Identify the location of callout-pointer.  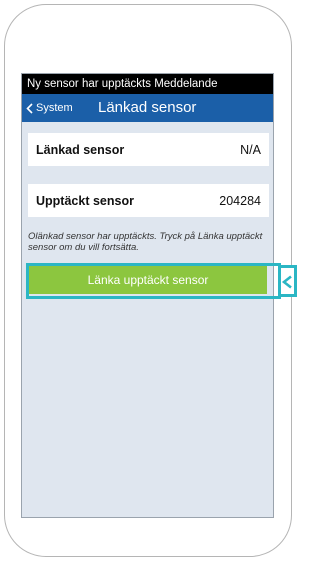
(289, 281).